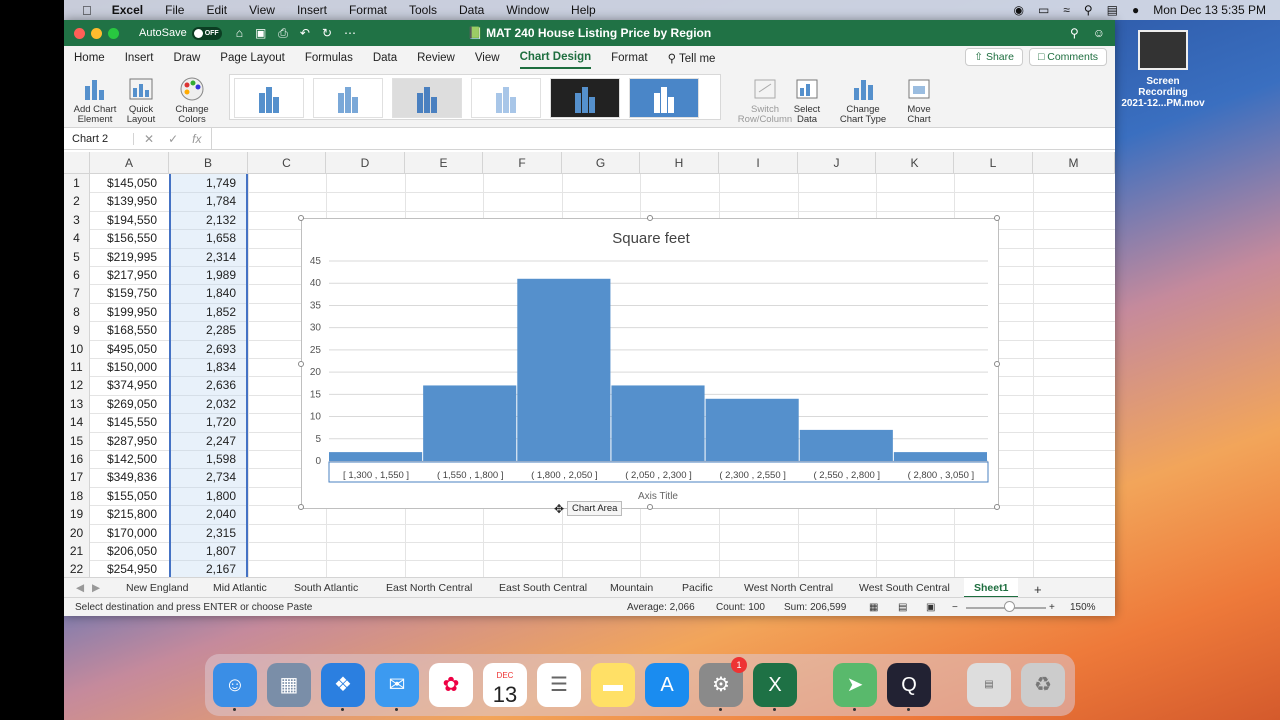  What do you see at coordinates (208, 385) in the screenshot?
I see `cell-square-feet: 2,636` at bounding box center [208, 385].